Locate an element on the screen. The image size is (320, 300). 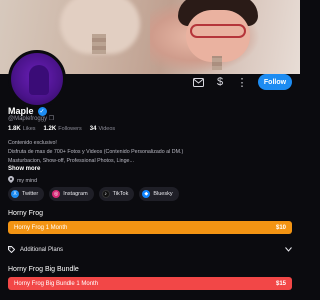
profile-handle: @Maplefroggy ❐ is located at coordinates (31, 118).